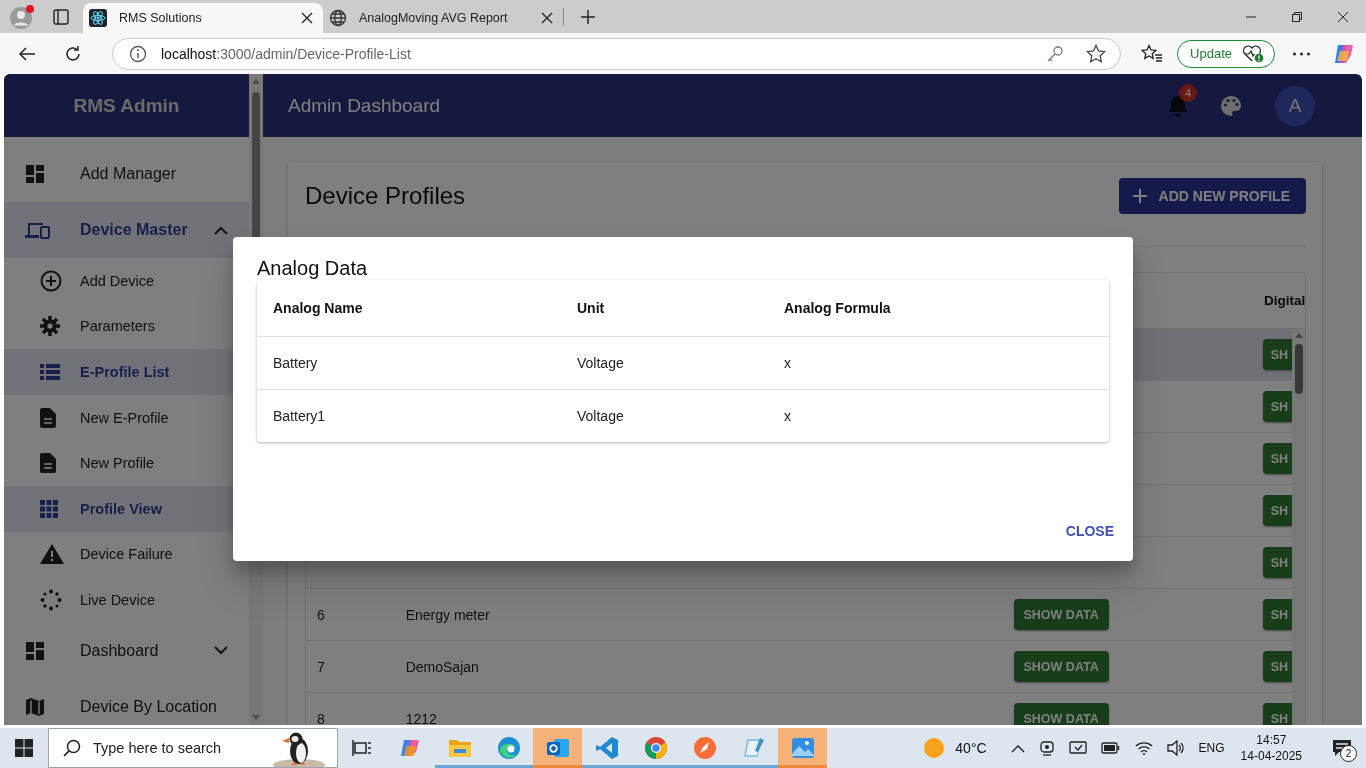 The height and width of the screenshot is (768, 1366). What do you see at coordinates (300, 416) in the screenshot?
I see `table-cell-text: Battery1` at bounding box center [300, 416].